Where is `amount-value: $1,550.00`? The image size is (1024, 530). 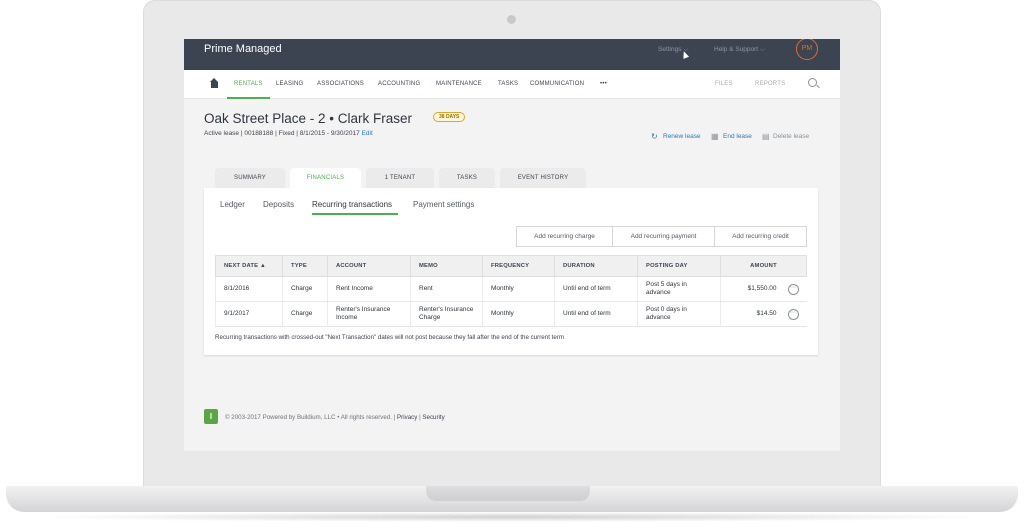
amount-value: $1,550.00 is located at coordinates (762, 288).